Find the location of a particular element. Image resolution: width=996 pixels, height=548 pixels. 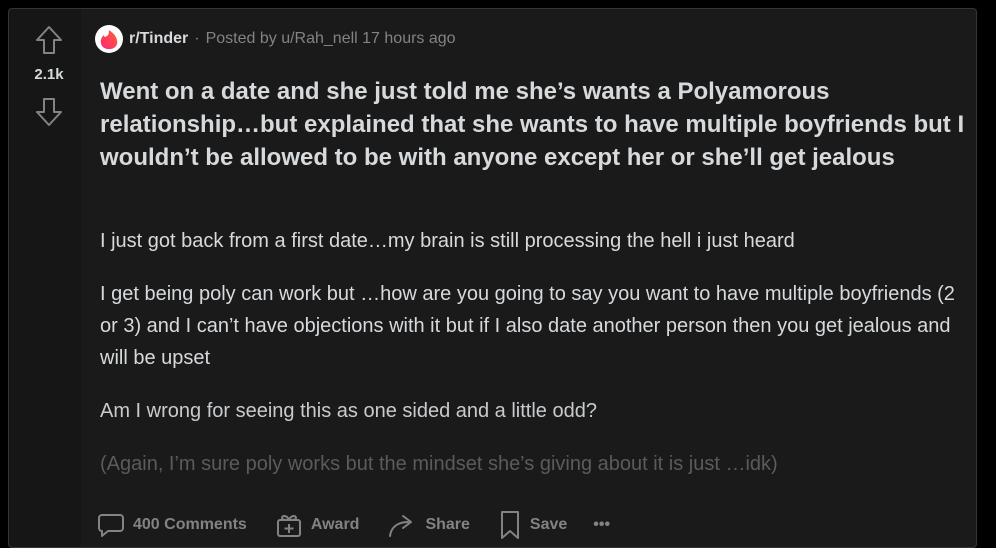

gift-icon is located at coordinates (288, 525).